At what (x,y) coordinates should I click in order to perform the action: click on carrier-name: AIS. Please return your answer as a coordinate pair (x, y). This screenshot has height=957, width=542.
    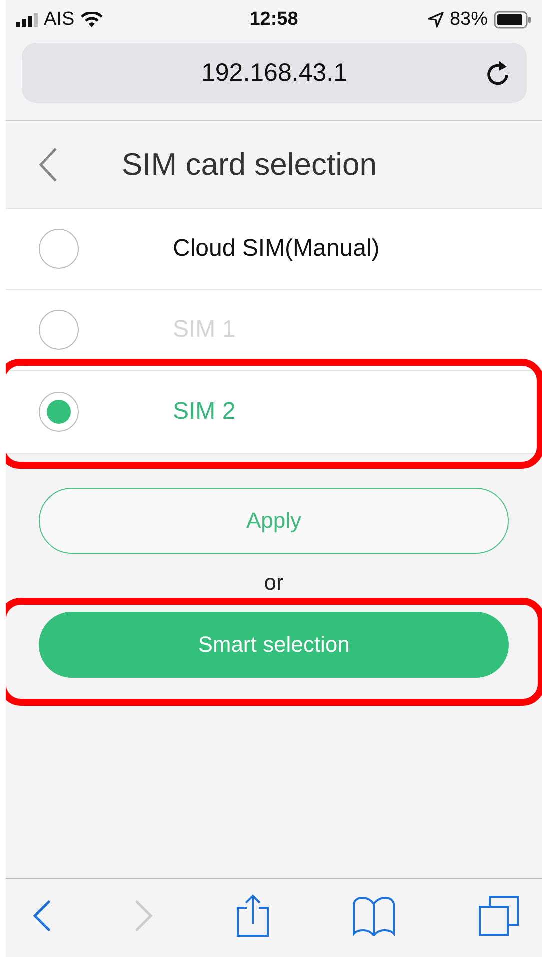
    Looking at the image, I should click on (59, 20).